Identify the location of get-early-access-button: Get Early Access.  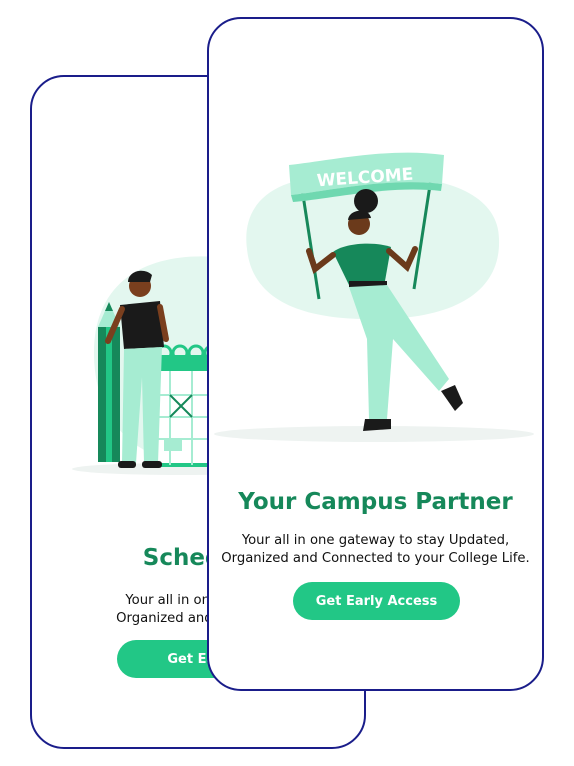
(376, 601).